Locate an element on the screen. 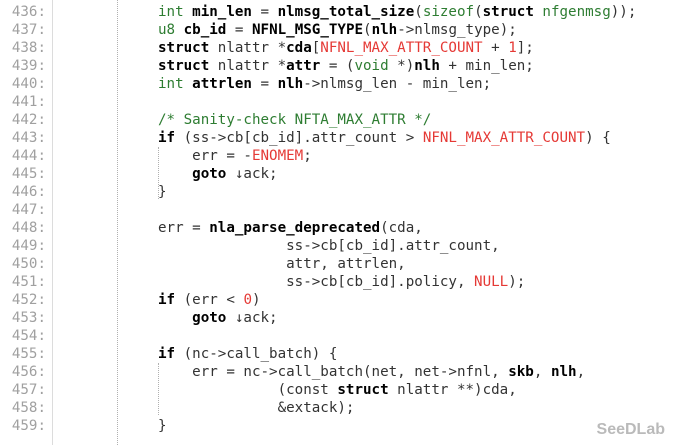  code-token: ); is located at coordinates (517, 282).